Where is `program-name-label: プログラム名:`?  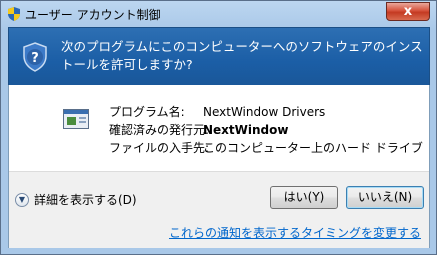 program-name-label: プログラム名: is located at coordinates (147, 112).